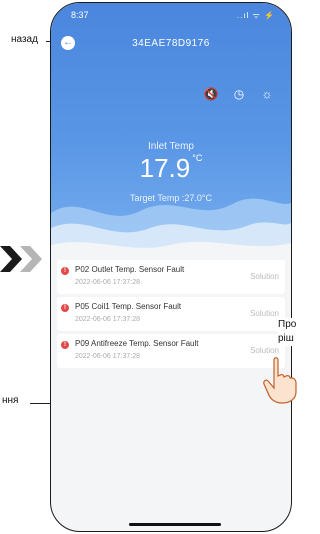  What do you see at coordinates (197, 158) in the screenshot?
I see `inlet-temp-unit: °C` at bounding box center [197, 158].